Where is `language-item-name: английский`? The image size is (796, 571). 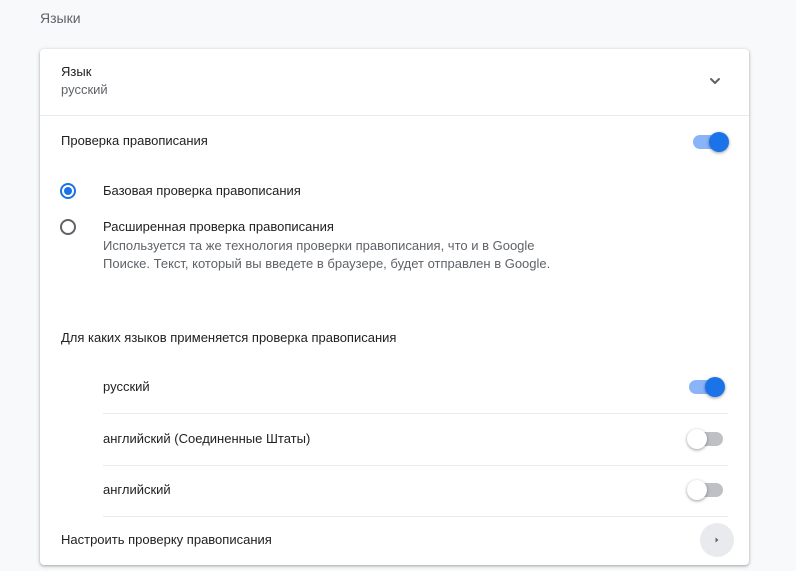 language-item-name: английский is located at coordinates (137, 489).